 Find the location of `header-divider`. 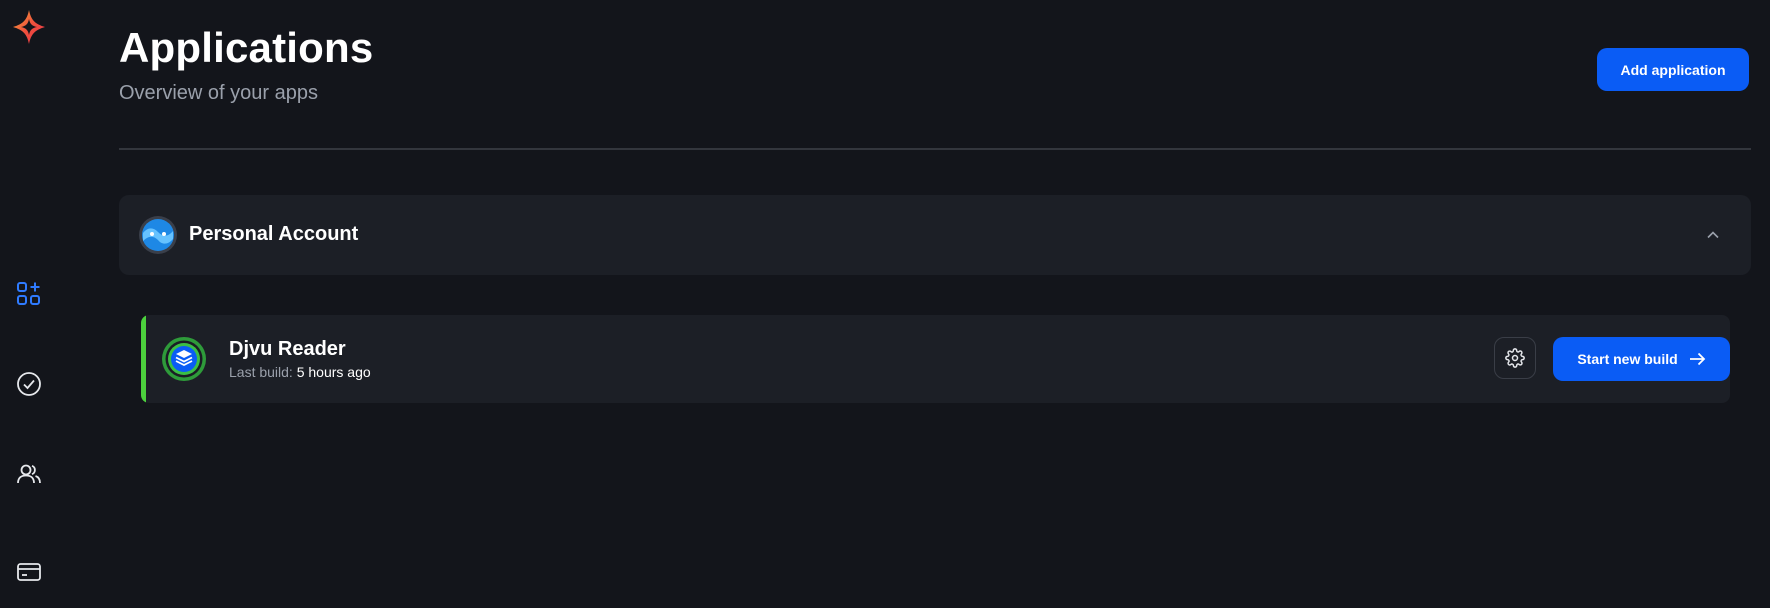

header-divider is located at coordinates (935, 149).